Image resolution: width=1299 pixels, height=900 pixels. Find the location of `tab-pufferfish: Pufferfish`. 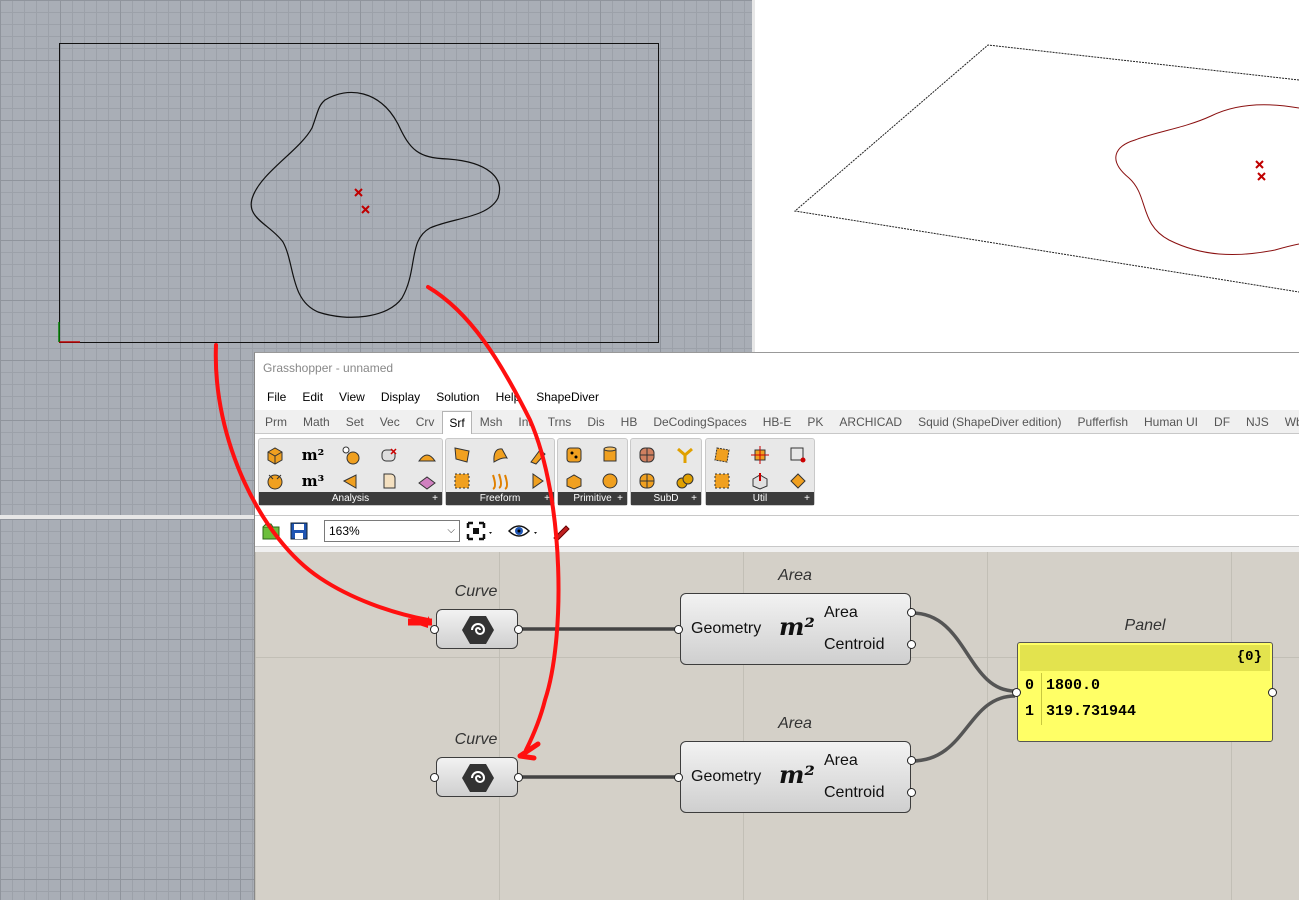

tab-pufferfish: Pufferfish is located at coordinates (1103, 422).